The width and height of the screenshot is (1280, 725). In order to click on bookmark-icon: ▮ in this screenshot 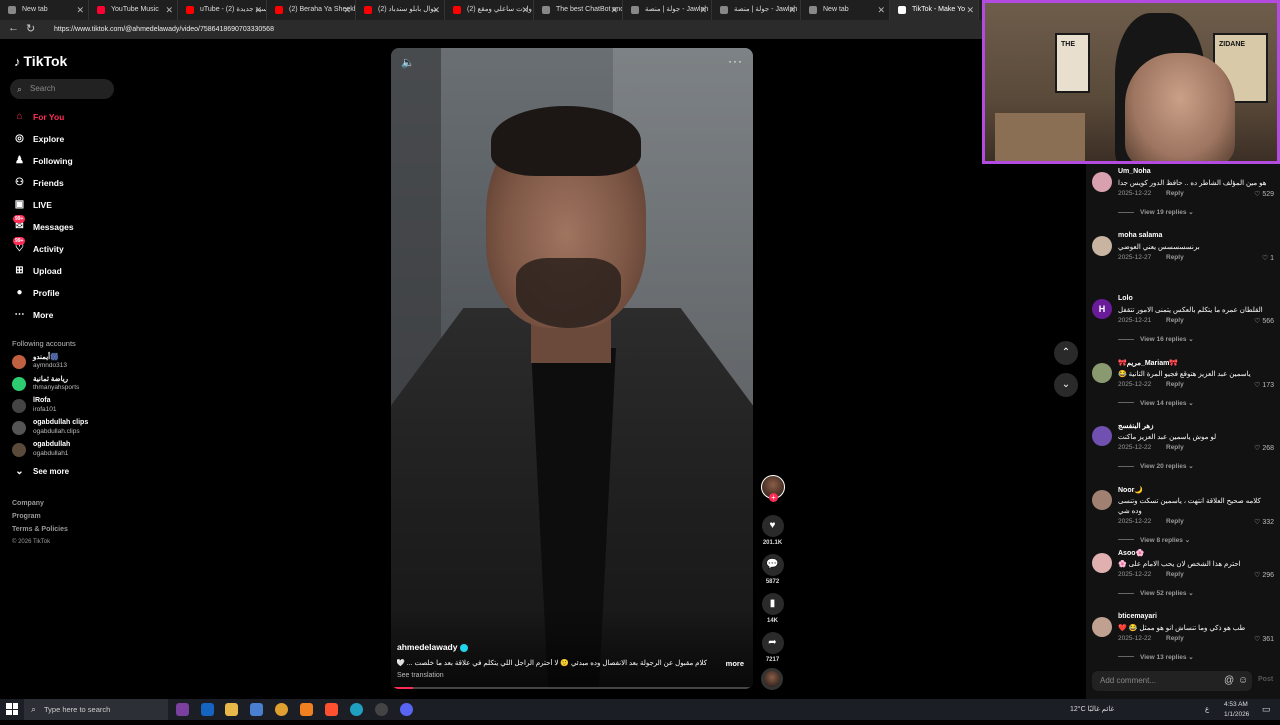, I will do `click(772, 604)`.